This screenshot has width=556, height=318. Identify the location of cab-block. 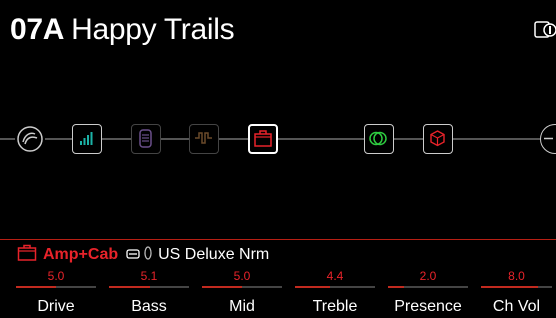
(438, 139).